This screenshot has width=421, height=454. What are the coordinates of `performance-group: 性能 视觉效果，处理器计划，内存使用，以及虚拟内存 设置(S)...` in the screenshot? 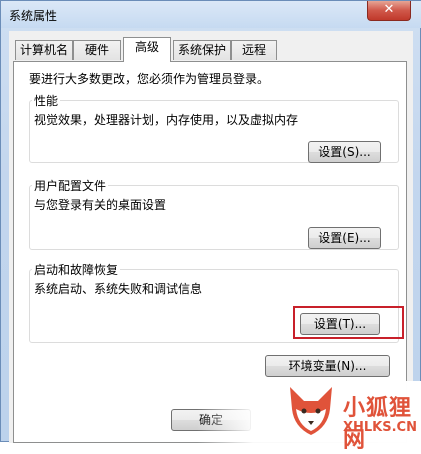 It's located at (214, 127).